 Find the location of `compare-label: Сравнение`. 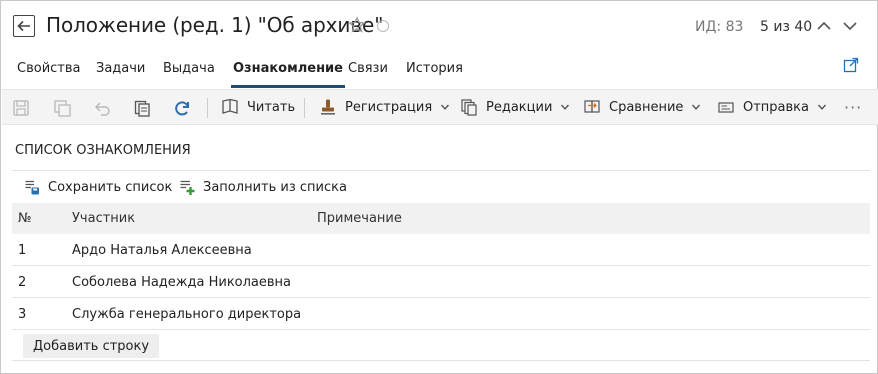

compare-label: Сравнение is located at coordinates (646, 107).